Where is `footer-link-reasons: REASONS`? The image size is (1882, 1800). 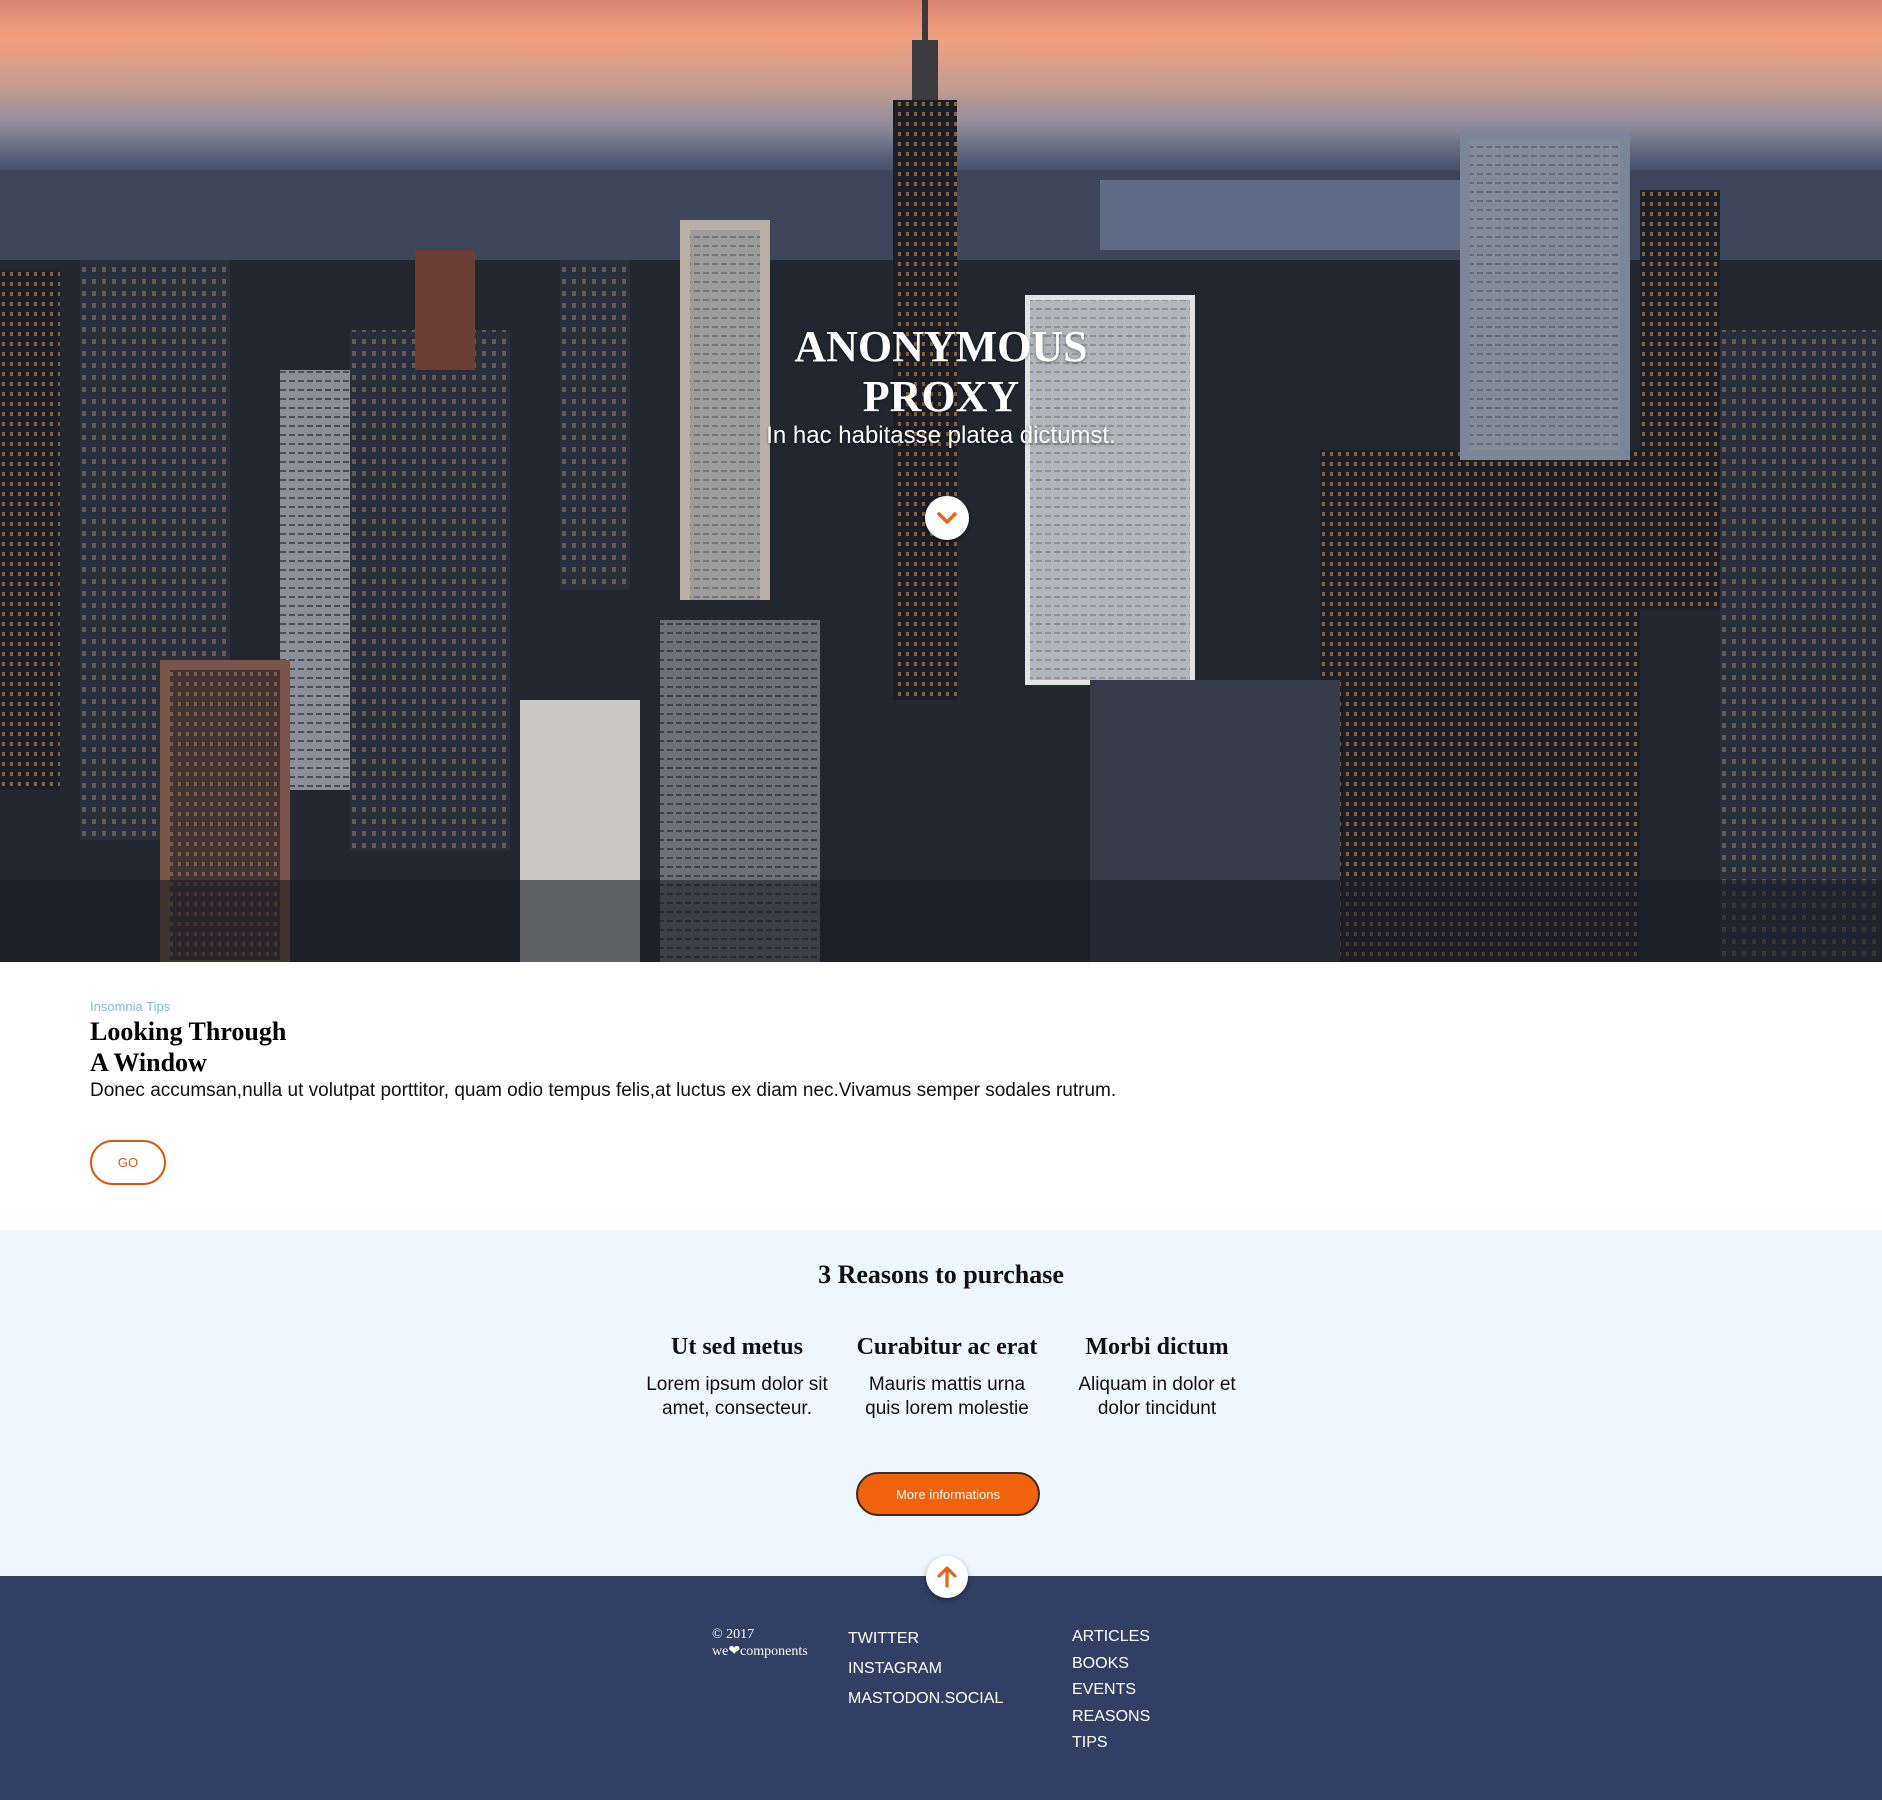 footer-link-reasons: REASONS is located at coordinates (1111, 1717).